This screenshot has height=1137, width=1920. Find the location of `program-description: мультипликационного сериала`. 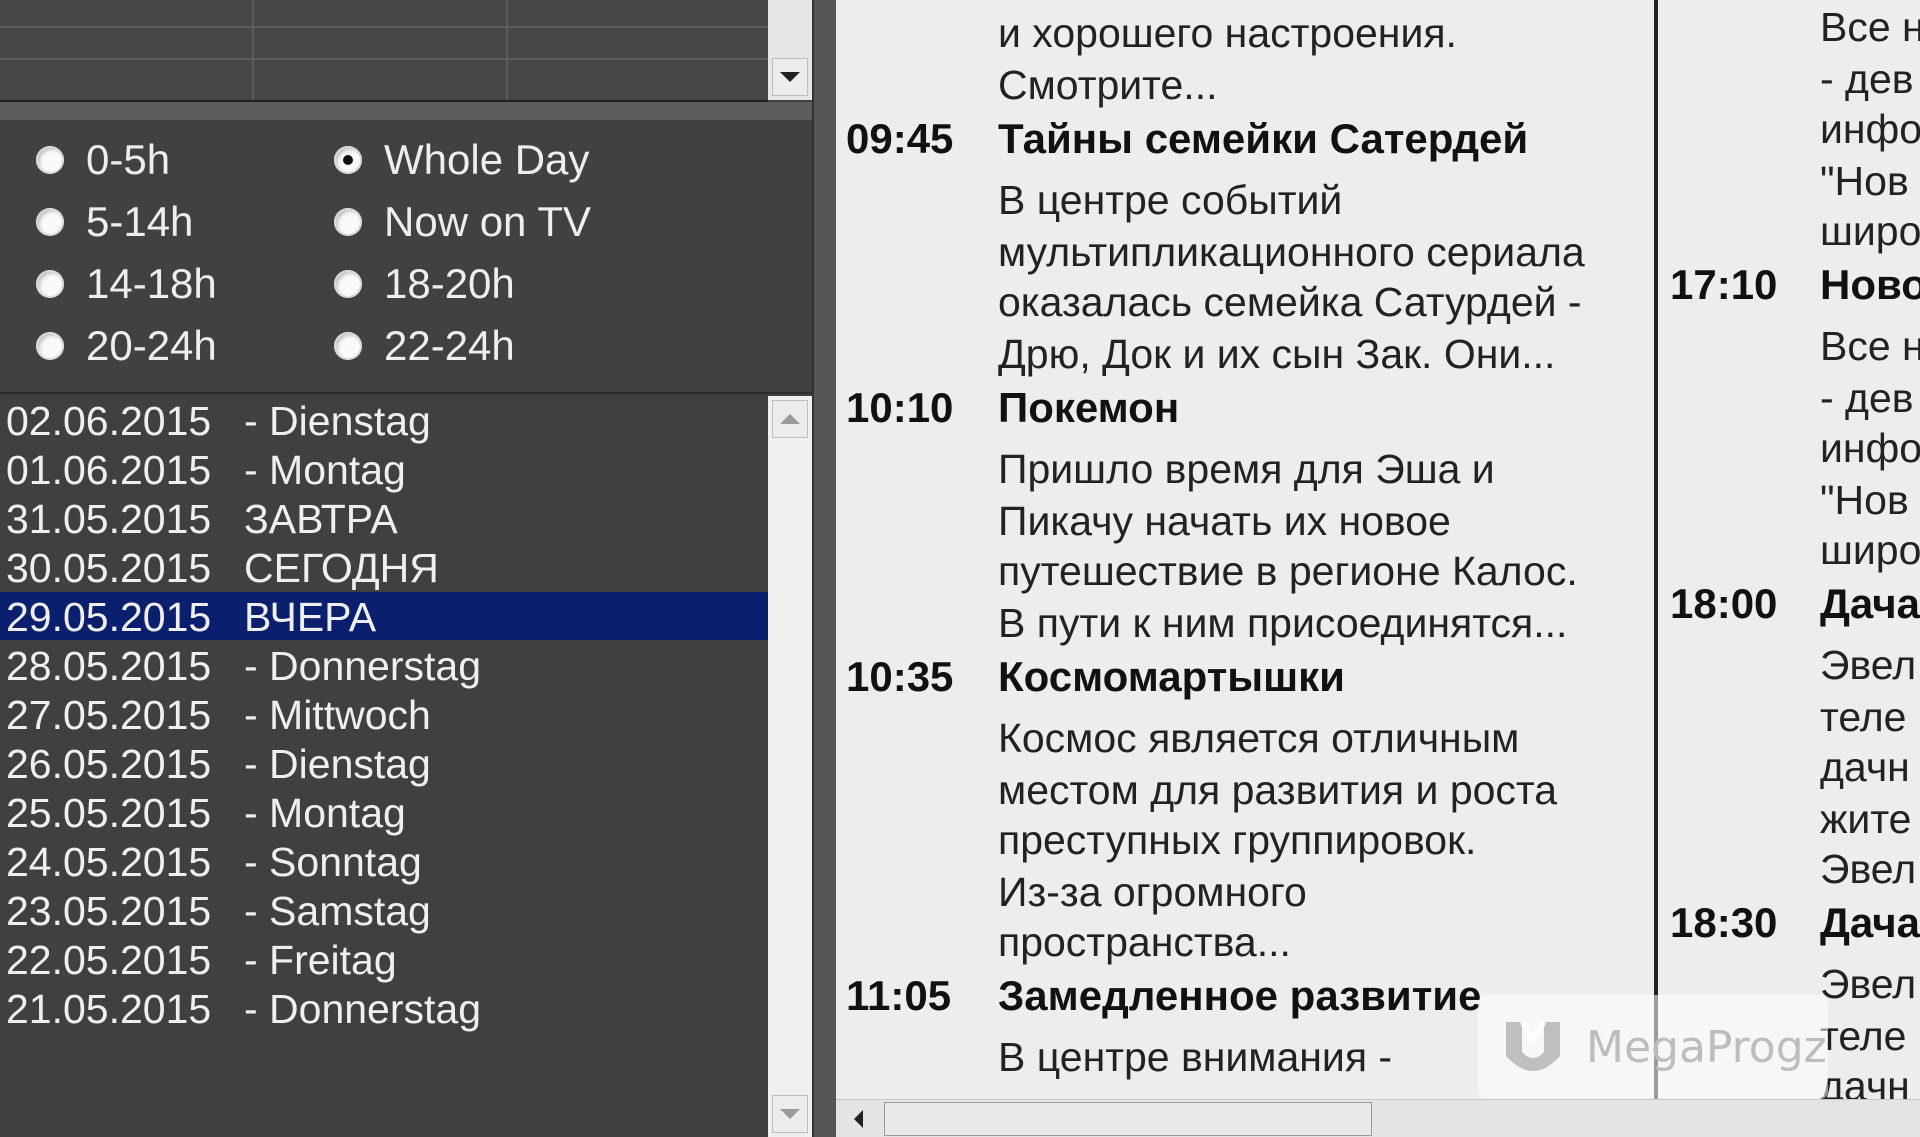

program-description: мультипликационного сериала is located at coordinates (1291, 252).